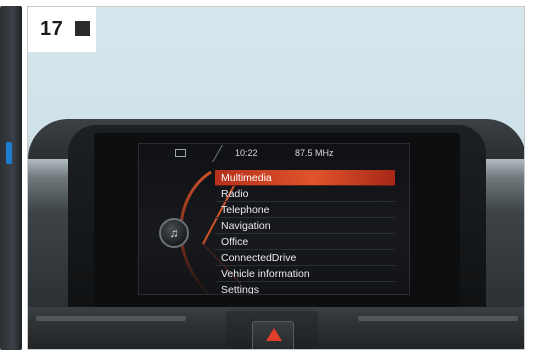 This screenshot has height=356, width=541. I want to click on status-time: 10:22, so click(246, 153).